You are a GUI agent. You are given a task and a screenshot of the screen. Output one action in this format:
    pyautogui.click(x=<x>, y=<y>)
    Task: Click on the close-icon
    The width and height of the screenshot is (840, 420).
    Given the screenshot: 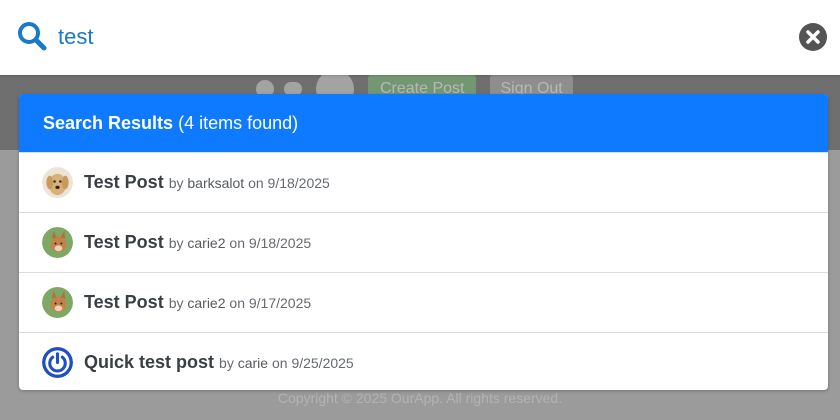 What is the action you would take?
    pyautogui.click(x=813, y=37)
    